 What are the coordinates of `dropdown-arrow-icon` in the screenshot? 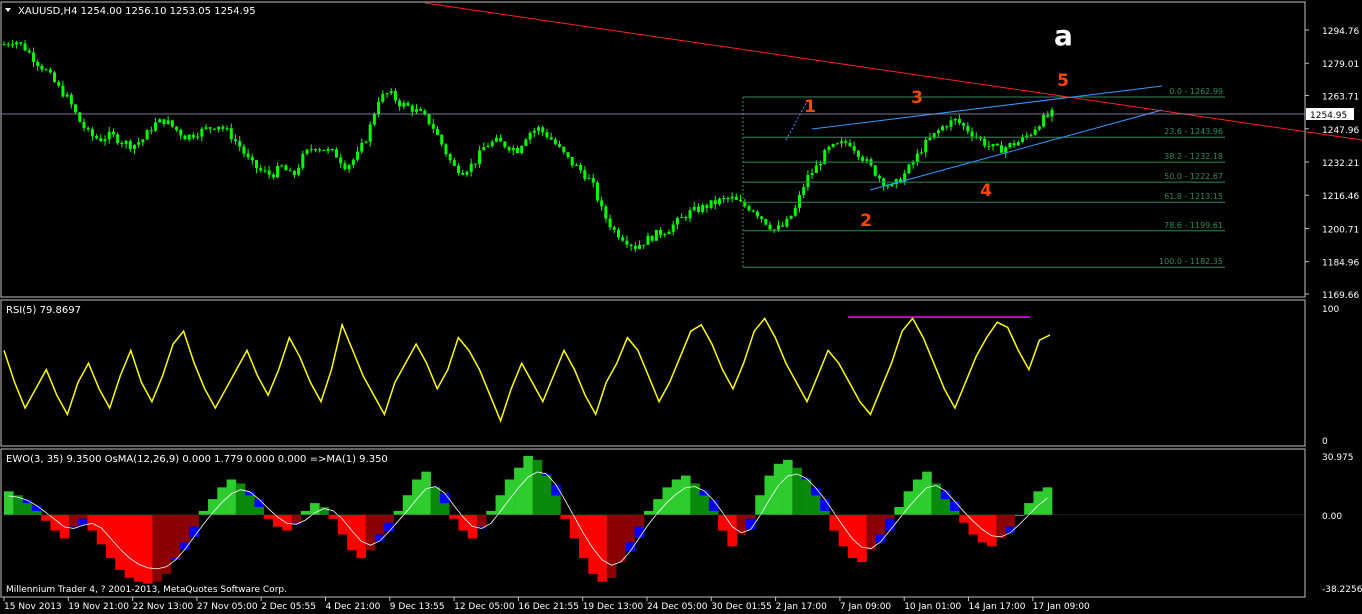 It's located at (8, 10).